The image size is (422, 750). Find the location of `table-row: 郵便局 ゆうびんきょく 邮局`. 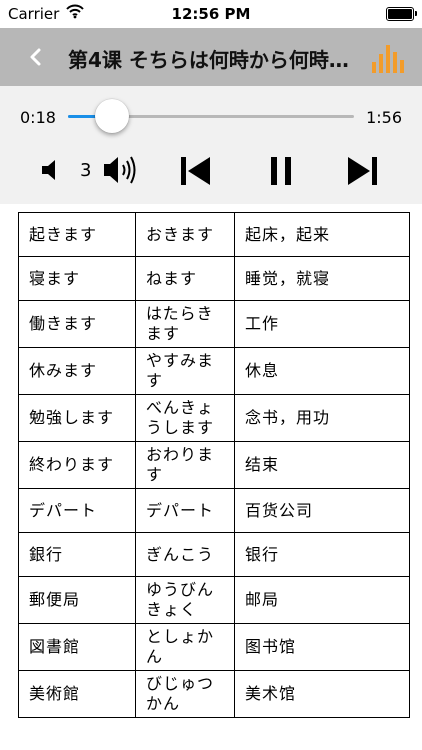

table-row: 郵便局 ゆうびんきょく 邮局 is located at coordinates (214, 600).